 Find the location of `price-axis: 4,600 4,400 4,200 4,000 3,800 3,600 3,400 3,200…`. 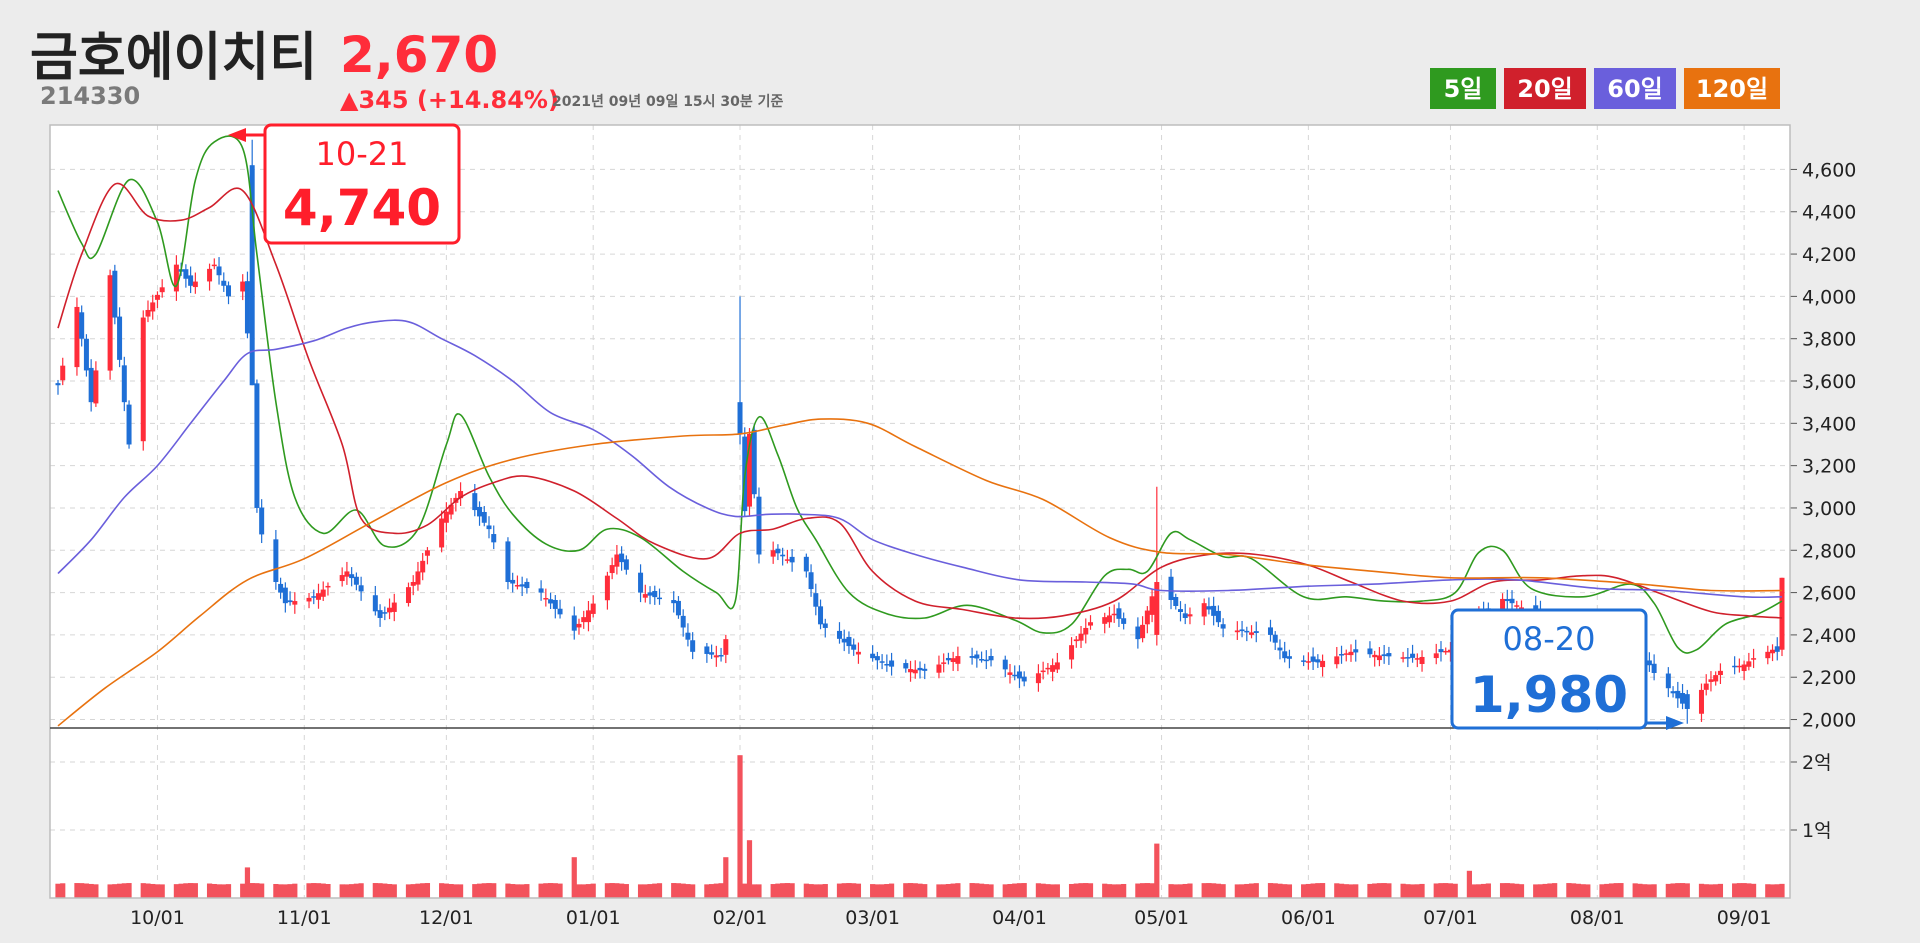

price-axis: 4,600 4,400 4,200 4,000 3,800 3,600 3,400 3,200… is located at coordinates (1823, 445).